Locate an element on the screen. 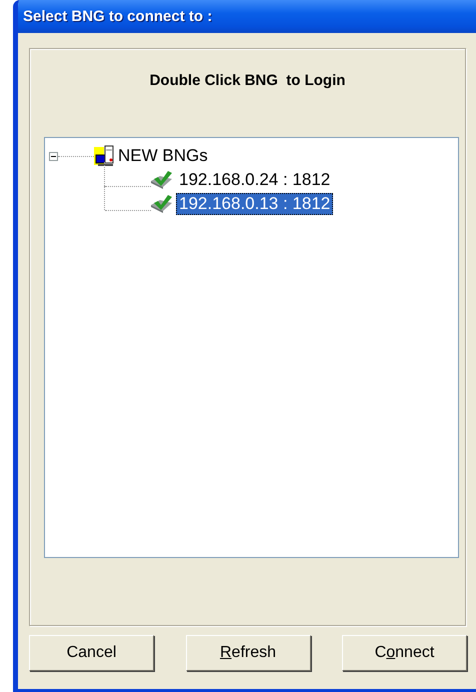 The width and height of the screenshot is (476, 692). tree-item: 192.168.0.13 : 1812 is located at coordinates (255, 204).